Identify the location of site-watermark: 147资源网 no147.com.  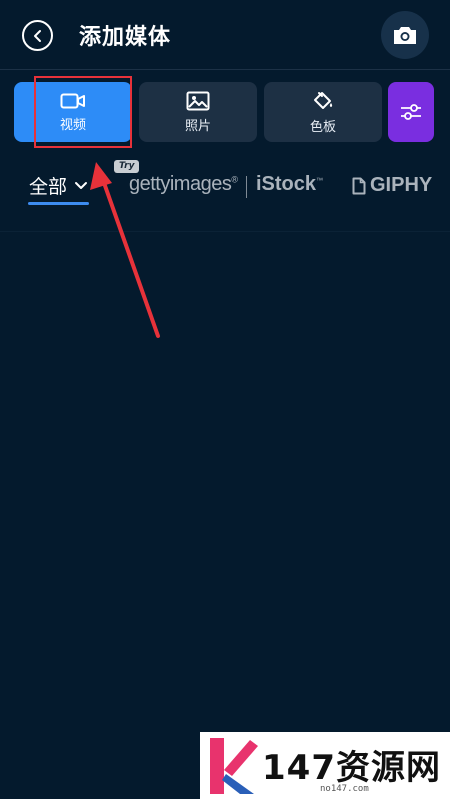
(325, 765).